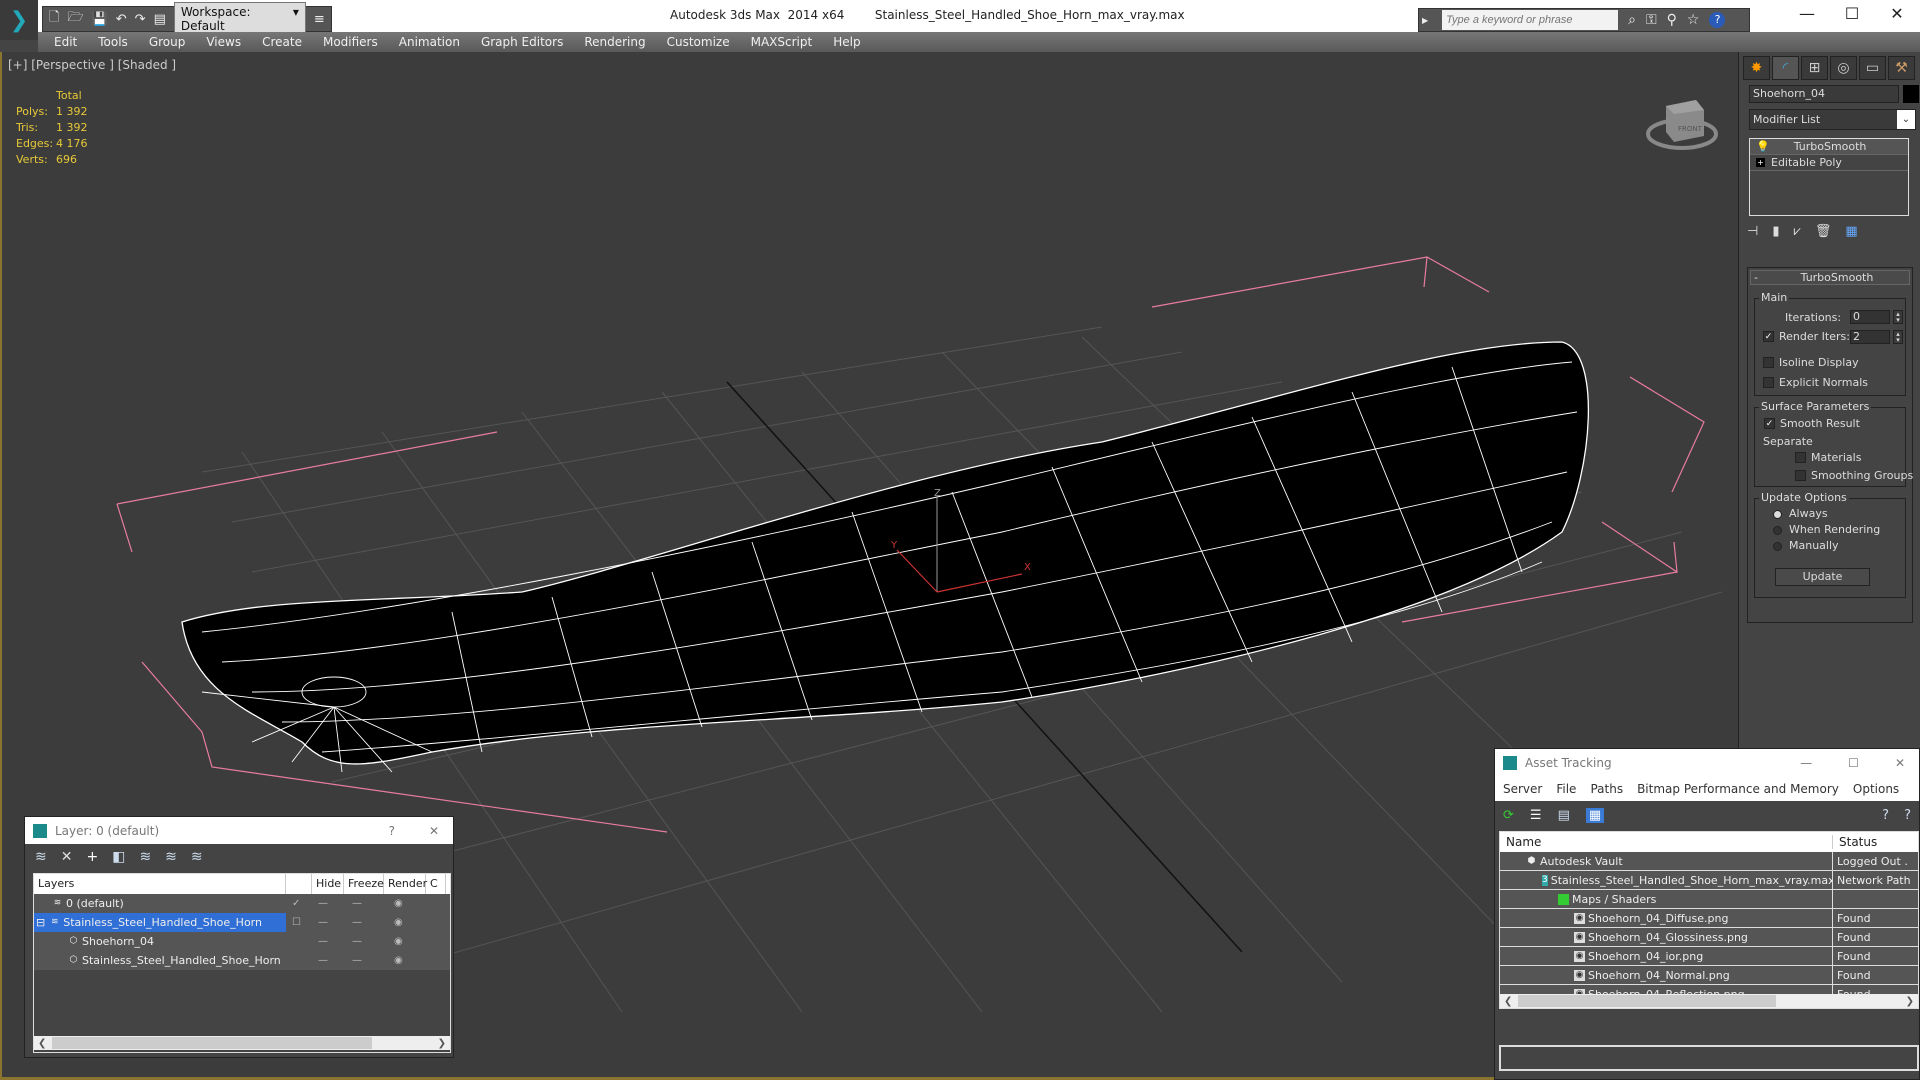 The image size is (1920, 1080). I want to click on utilities-tab-icon: ⚒, so click(1901, 68).